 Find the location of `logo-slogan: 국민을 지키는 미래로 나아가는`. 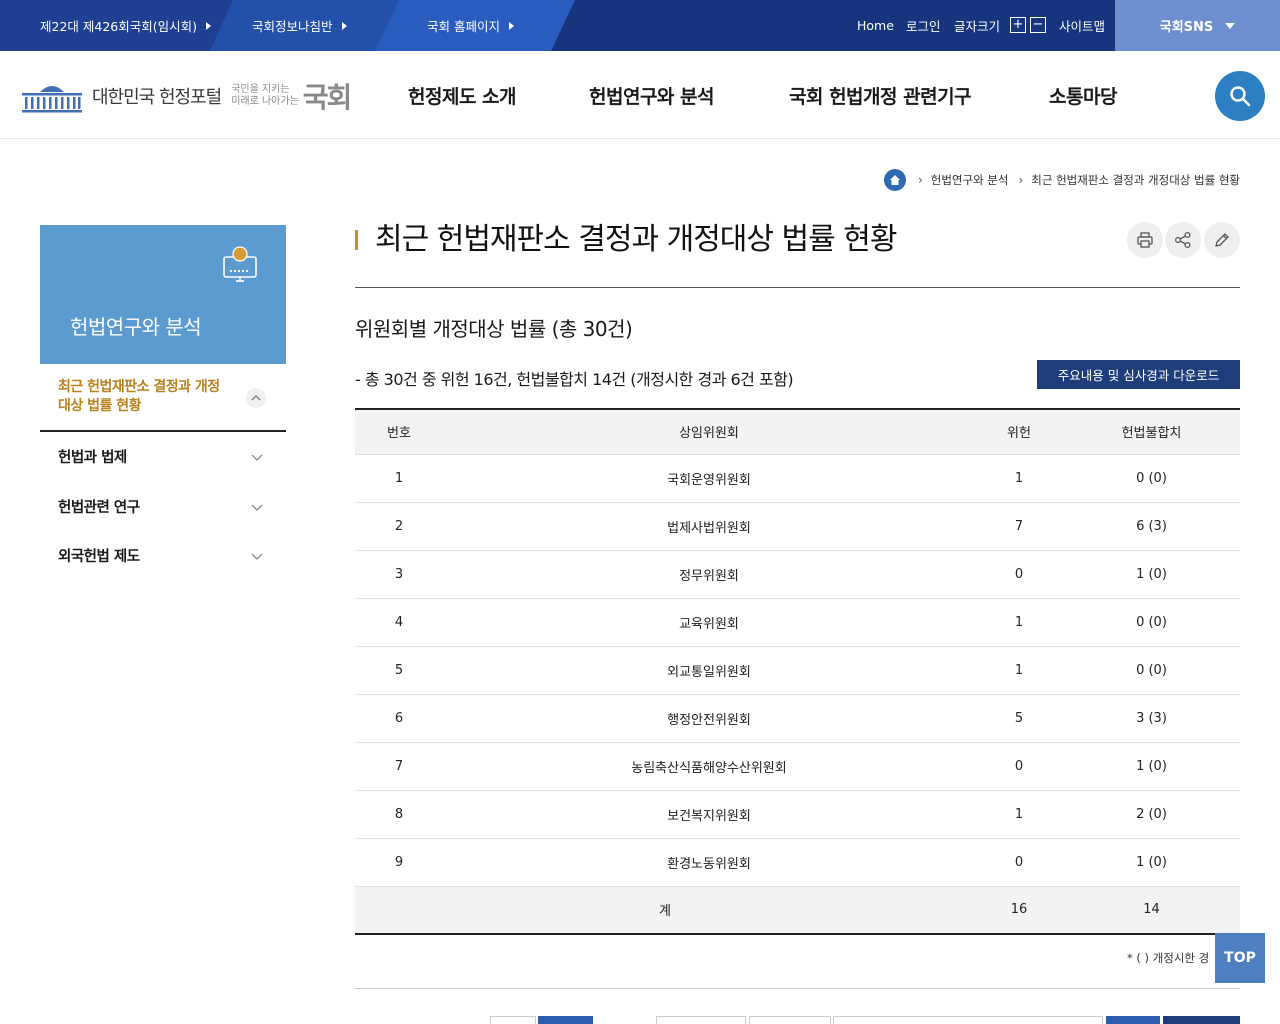

logo-slogan: 국민을 지키는 미래로 나아가는 is located at coordinates (265, 96).